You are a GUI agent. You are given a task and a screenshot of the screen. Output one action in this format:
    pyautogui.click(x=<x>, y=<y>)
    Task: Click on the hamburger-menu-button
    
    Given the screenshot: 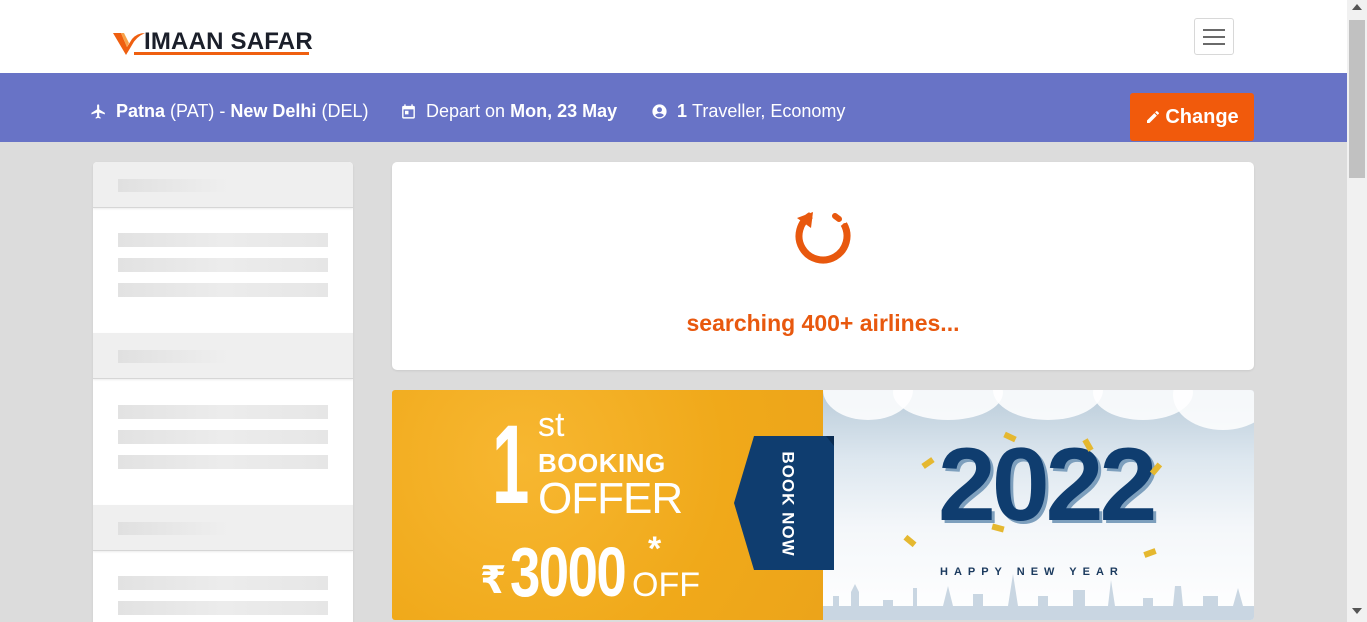 What is the action you would take?
    pyautogui.click(x=1214, y=36)
    